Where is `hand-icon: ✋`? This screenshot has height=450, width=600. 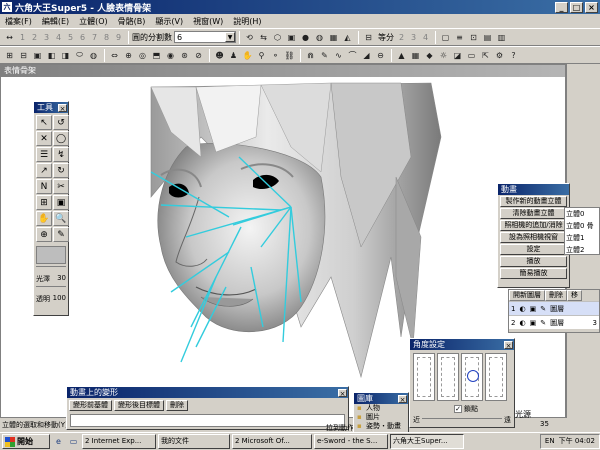 hand-icon: ✋ is located at coordinates (247, 55).